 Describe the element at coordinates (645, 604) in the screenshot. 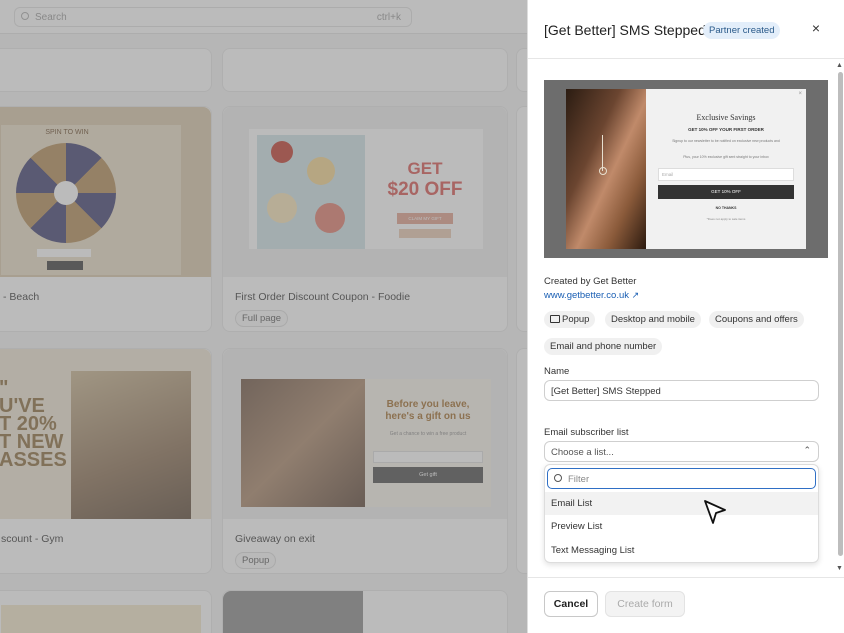

I see `create-form-button: Create form` at that location.